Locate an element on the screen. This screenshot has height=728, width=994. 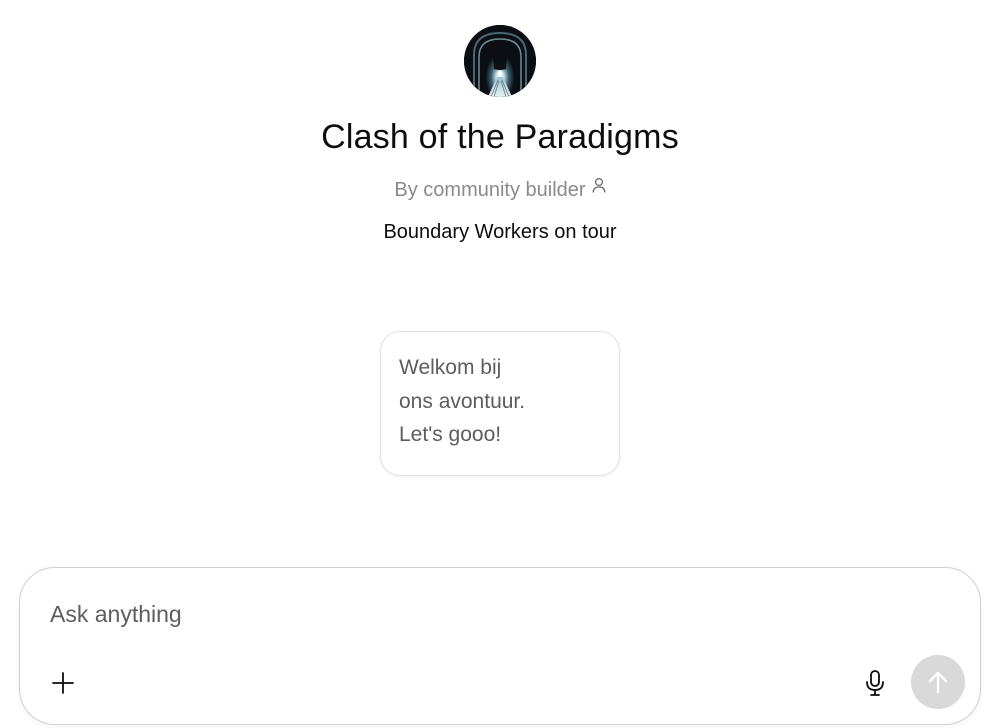
plus-icon is located at coordinates (63, 683).